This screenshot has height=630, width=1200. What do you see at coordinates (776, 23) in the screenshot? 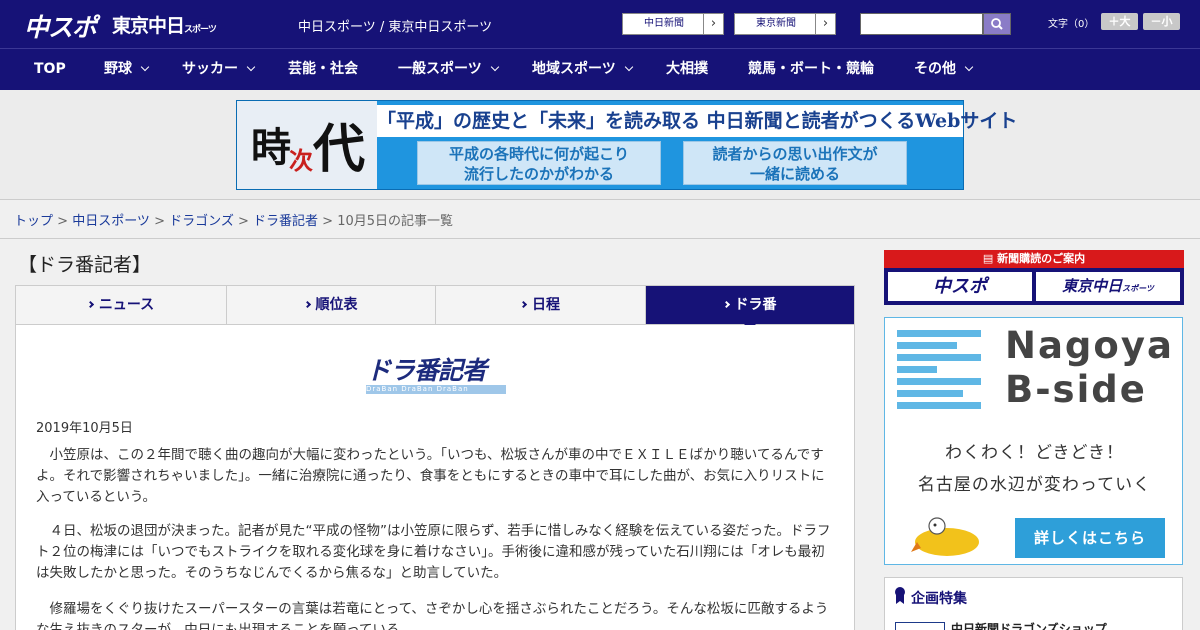
I see `tokyo-shimbun-label: 東京新聞` at bounding box center [776, 23].